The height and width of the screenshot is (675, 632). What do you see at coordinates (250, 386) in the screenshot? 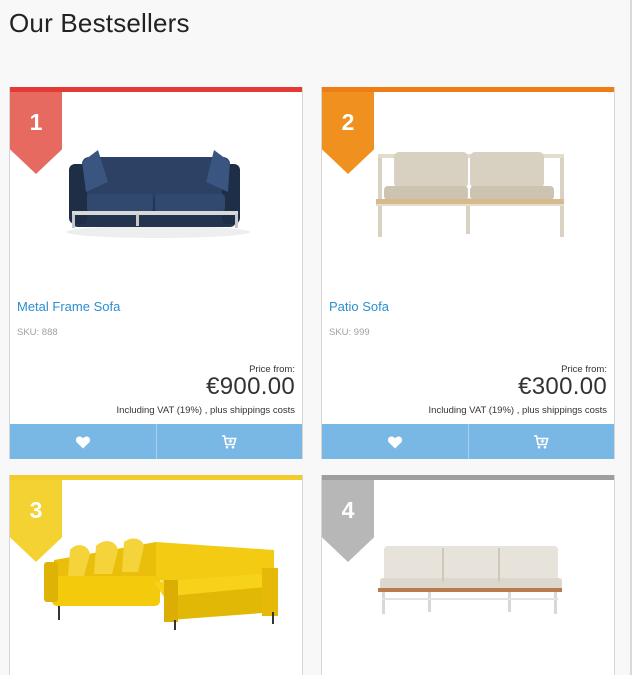
I see `product-price: €900.00` at bounding box center [250, 386].